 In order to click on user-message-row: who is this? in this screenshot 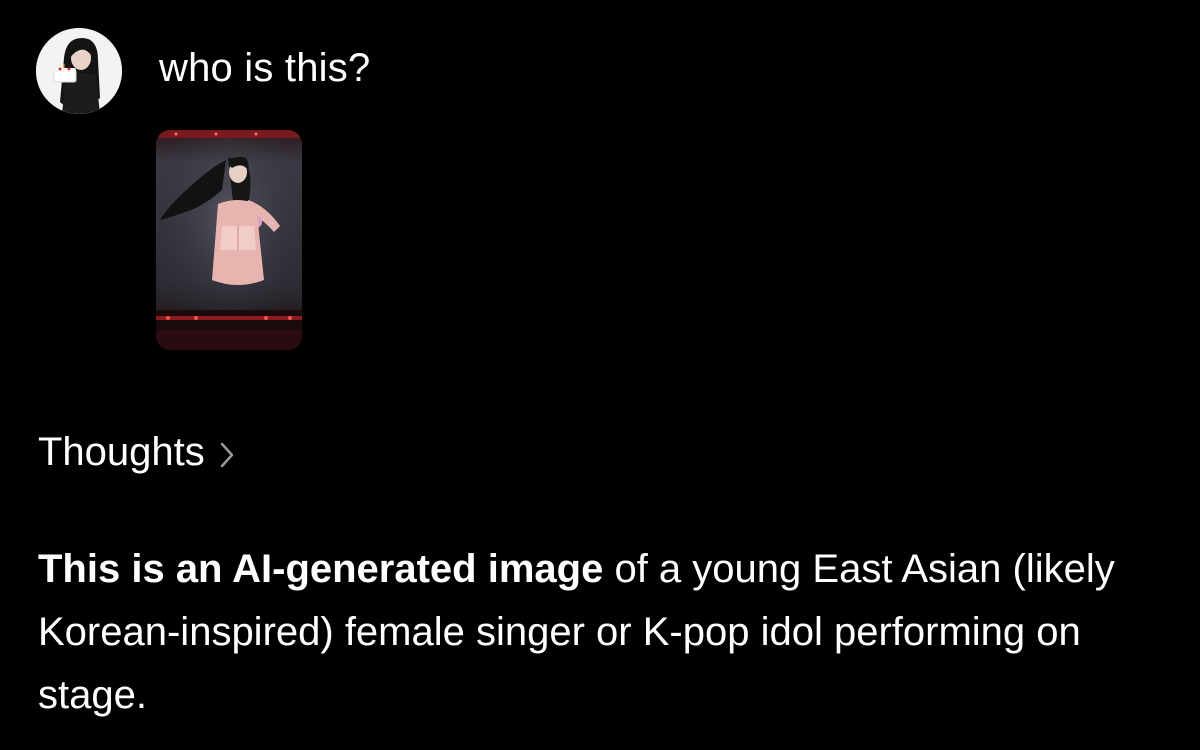, I will do `click(203, 71)`.